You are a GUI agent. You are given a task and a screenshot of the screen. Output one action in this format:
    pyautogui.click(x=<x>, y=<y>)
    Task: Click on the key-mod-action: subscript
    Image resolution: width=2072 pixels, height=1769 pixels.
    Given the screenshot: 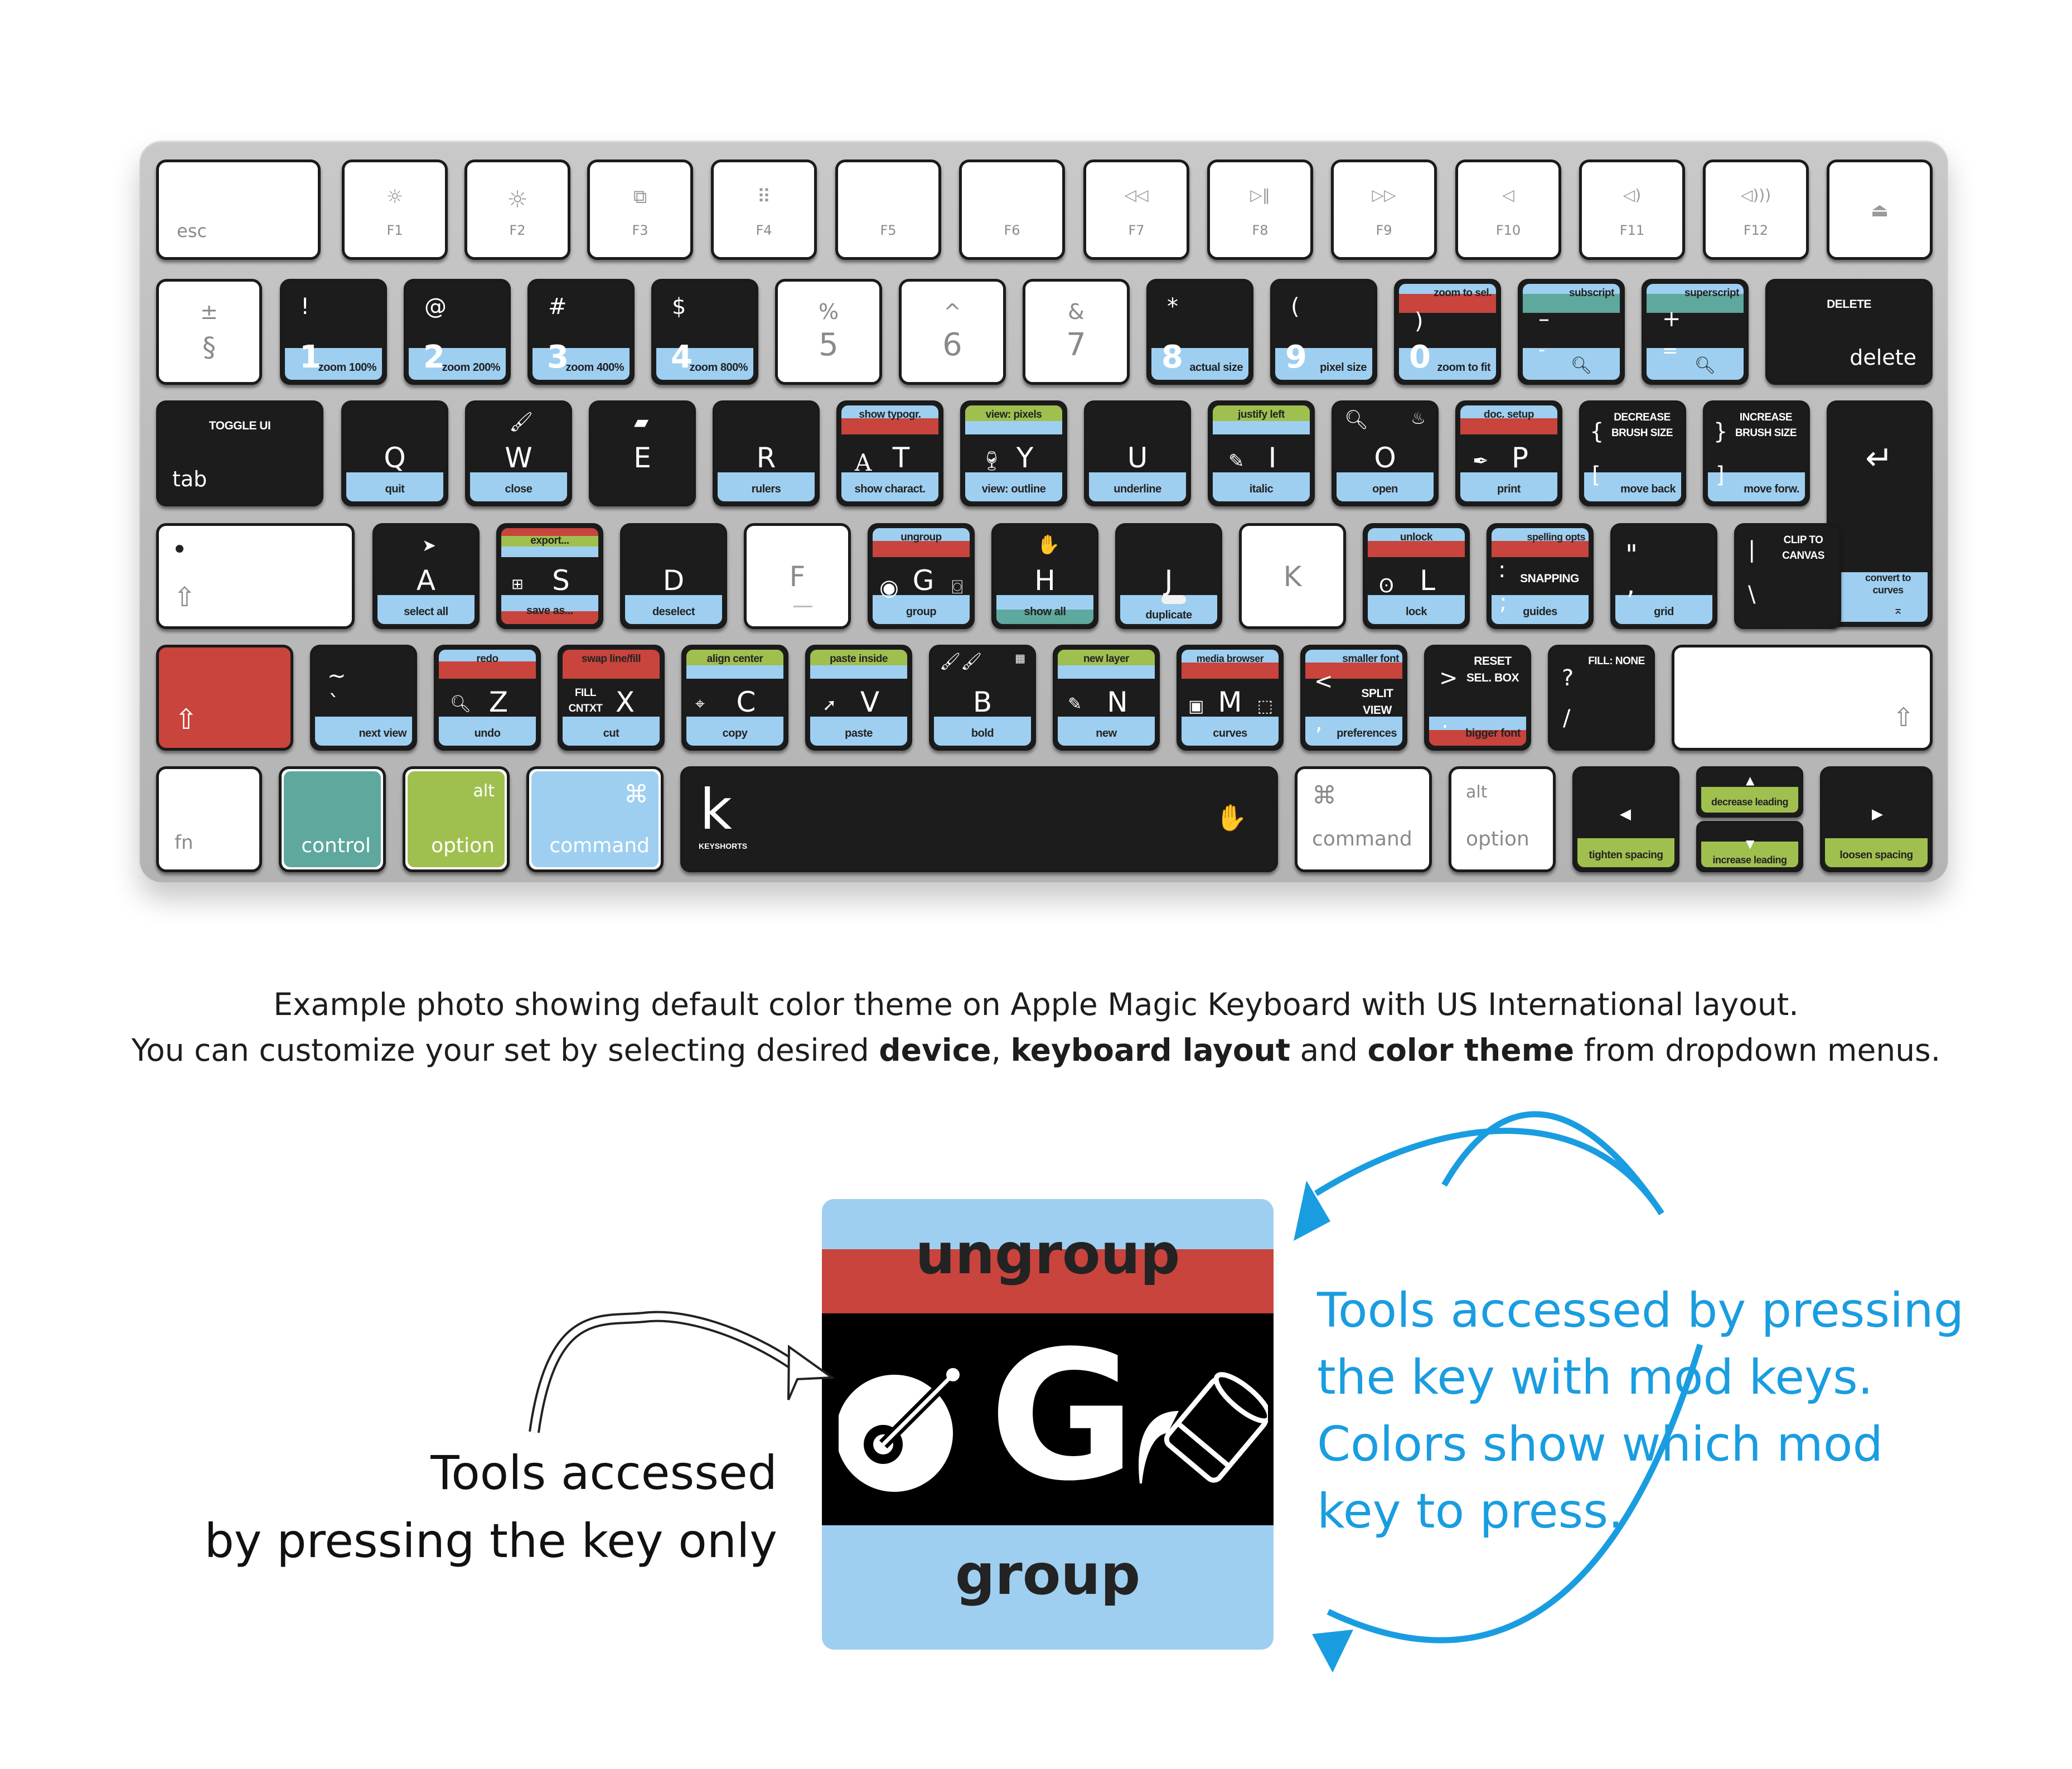 What is the action you would take?
    pyautogui.click(x=1591, y=293)
    